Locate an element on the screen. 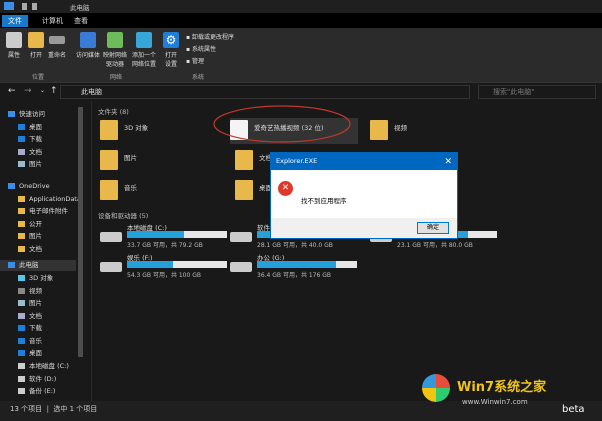 This screenshot has height=421, width=602. watermark-url: www.Winwin7.com is located at coordinates (495, 402).